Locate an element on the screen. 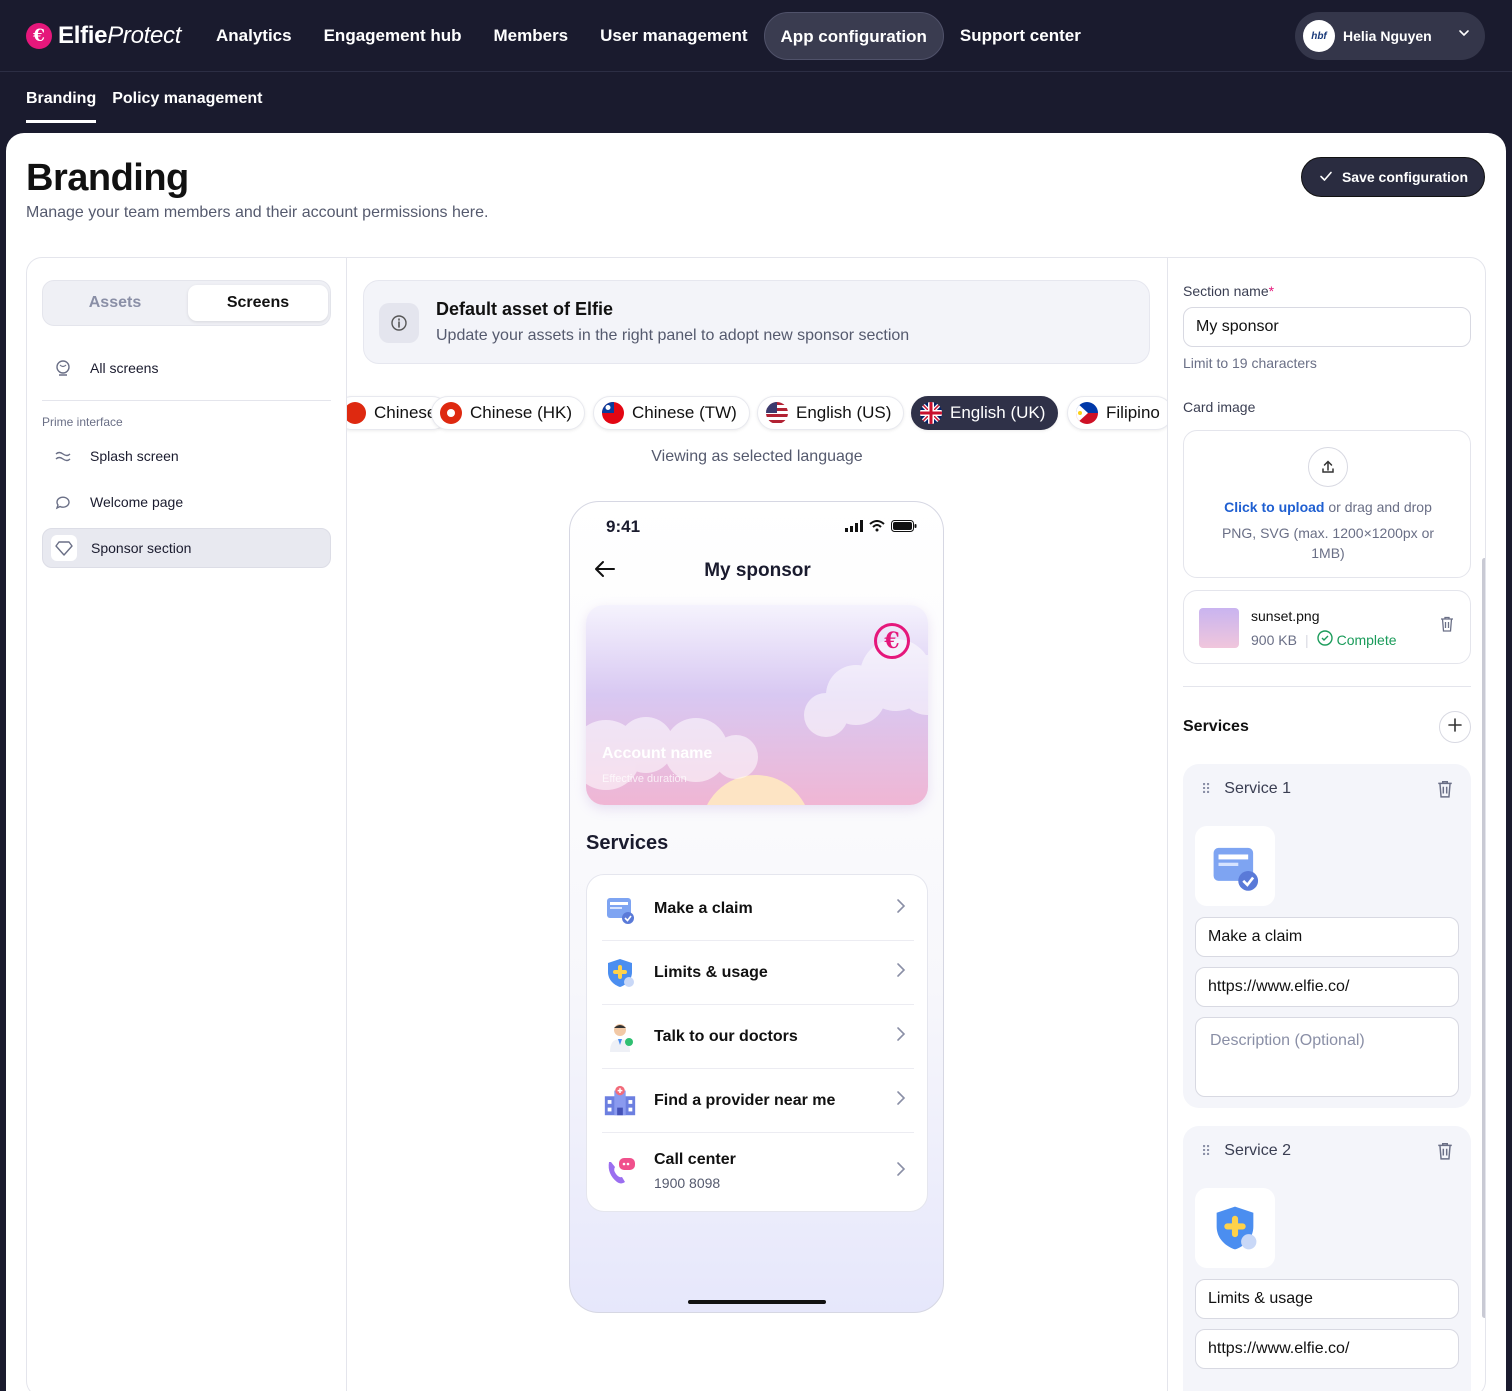 Image resolution: width=1512 pixels, height=1391 pixels. flag-us-icon is located at coordinates (777, 413).